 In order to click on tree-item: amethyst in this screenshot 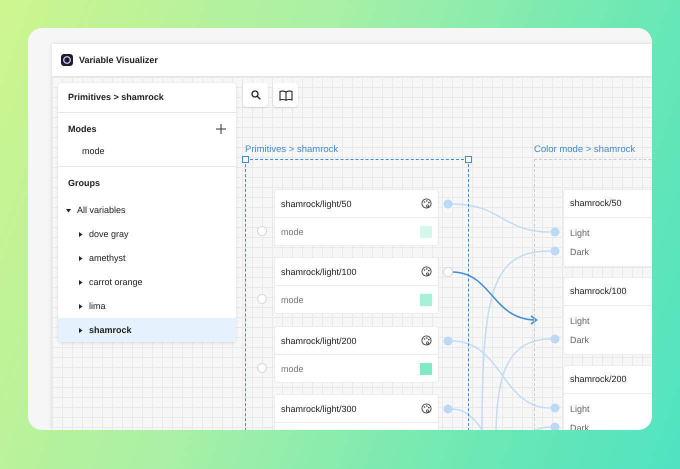, I will do `click(147, 258)`.